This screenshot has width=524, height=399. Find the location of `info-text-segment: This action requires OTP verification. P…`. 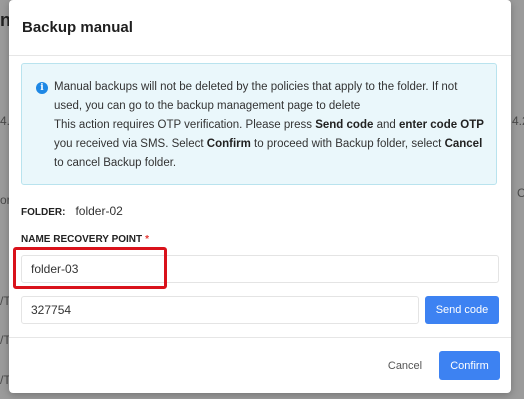

info-text-segment: This action requires OTP verification. P… is located at coordinates (185, 125).